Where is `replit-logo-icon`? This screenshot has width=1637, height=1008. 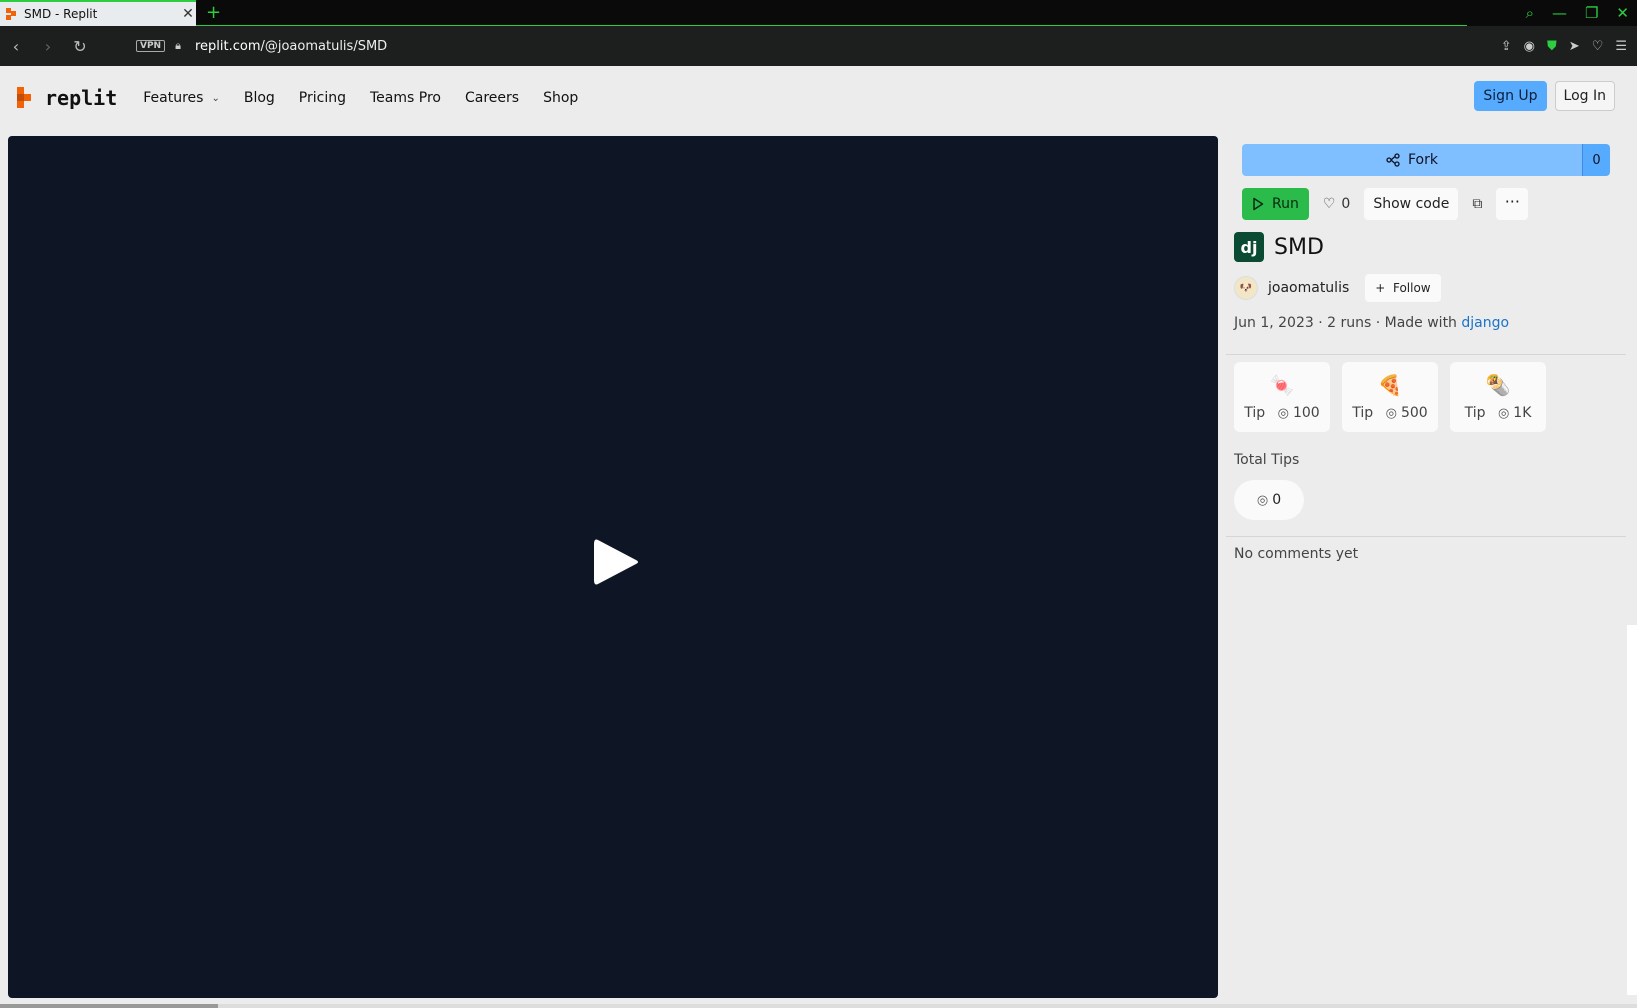 replit-logo-icon is located at coordinates (27, 98).